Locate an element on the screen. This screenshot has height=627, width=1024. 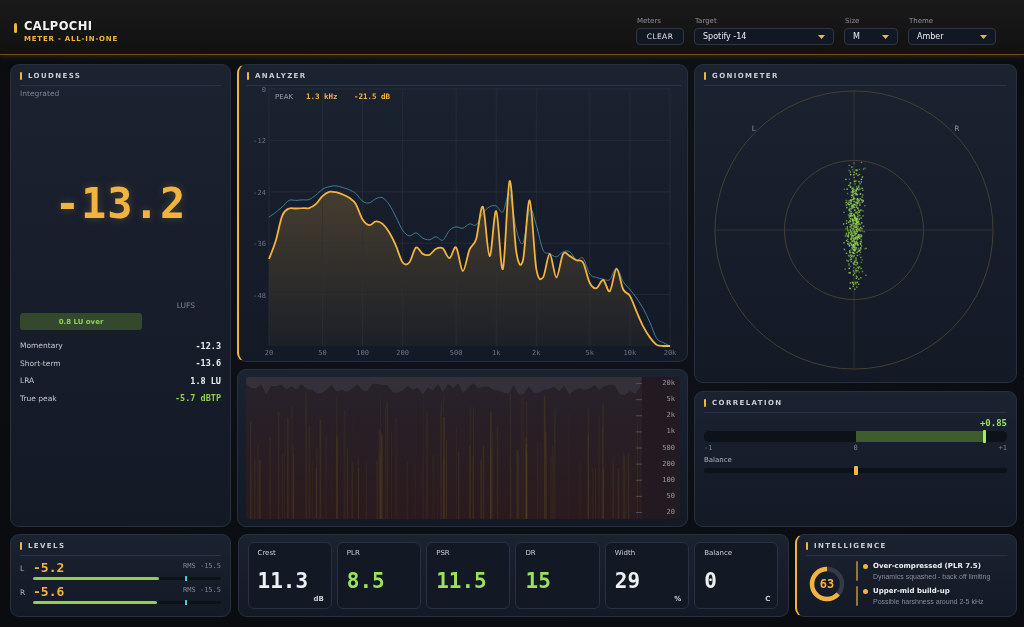
metric-value: -12.3 is located at coordinates (208, 345).